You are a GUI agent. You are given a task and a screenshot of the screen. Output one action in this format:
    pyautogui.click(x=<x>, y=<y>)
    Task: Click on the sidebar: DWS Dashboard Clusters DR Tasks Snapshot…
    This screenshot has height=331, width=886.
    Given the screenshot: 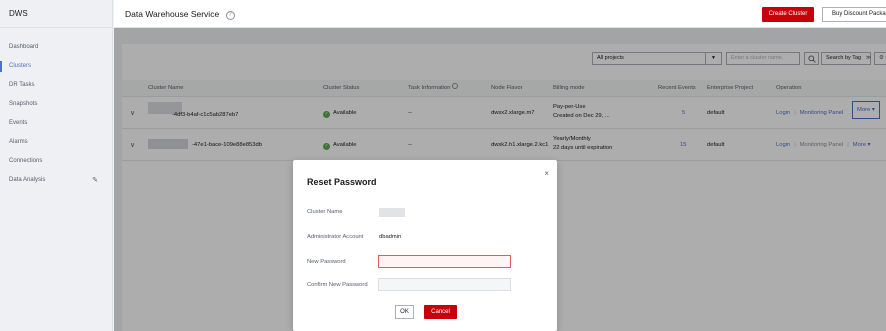 What is the action you would take?
    pyautogui.click(x=56, y=165)
    